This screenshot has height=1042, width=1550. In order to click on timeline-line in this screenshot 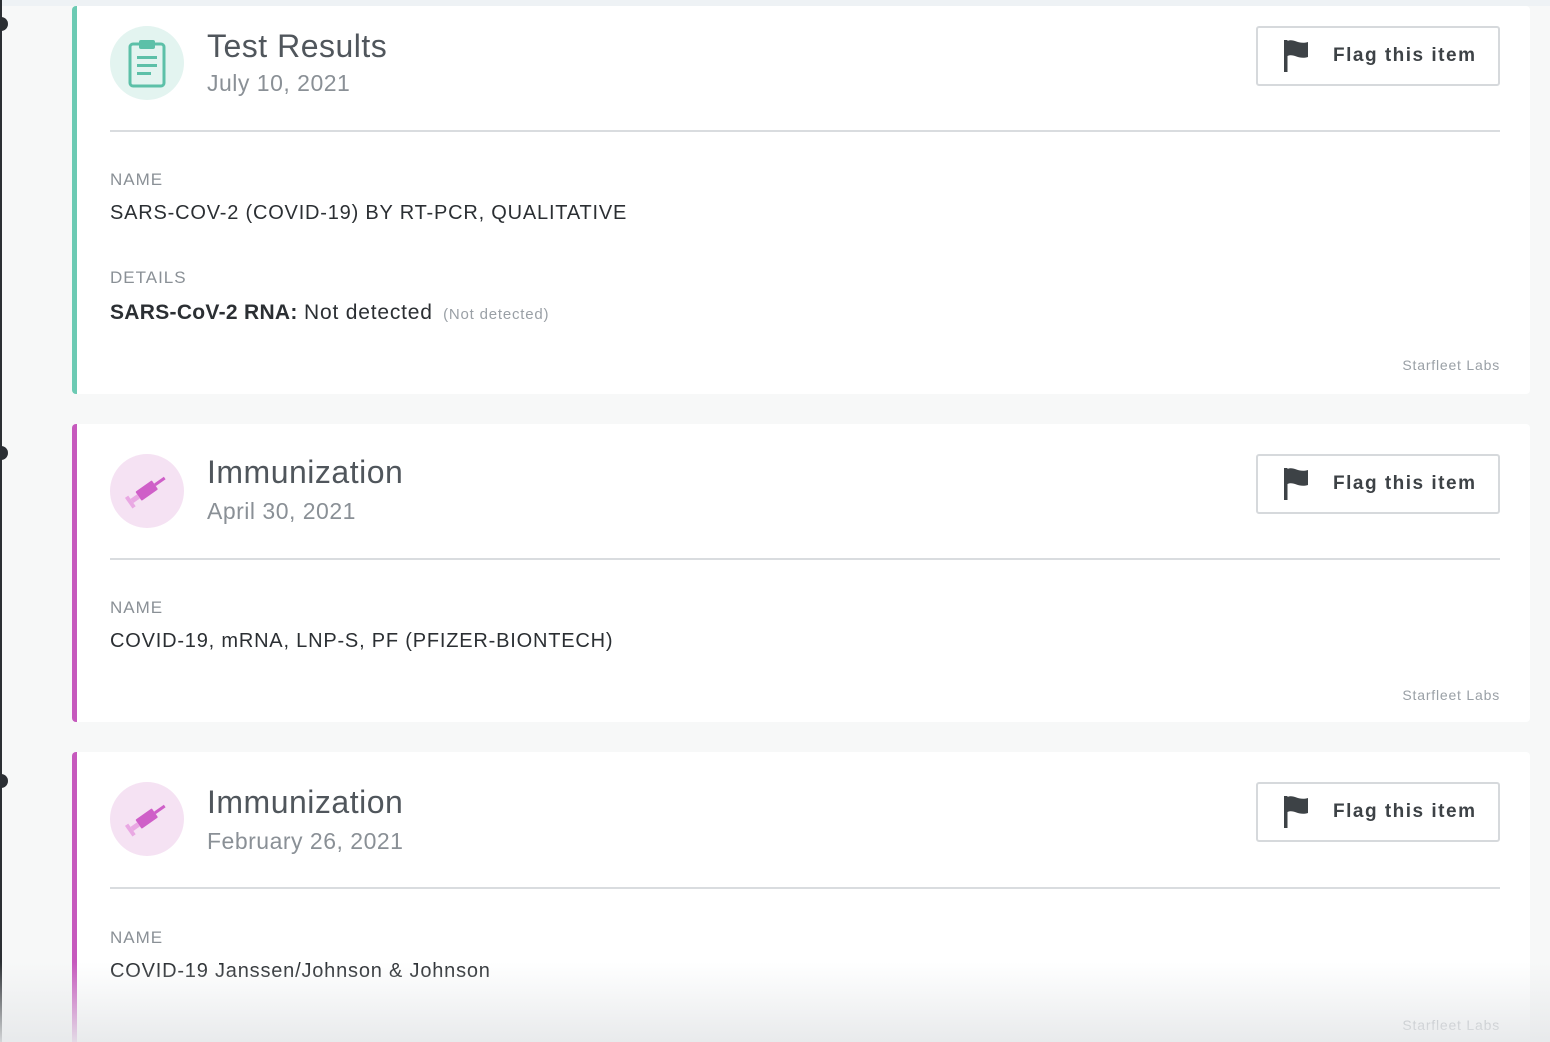, I will do `click(1, 521)`.